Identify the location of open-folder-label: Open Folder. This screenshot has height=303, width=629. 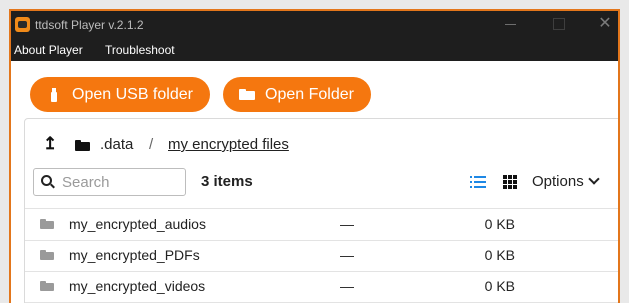
(309, 94).